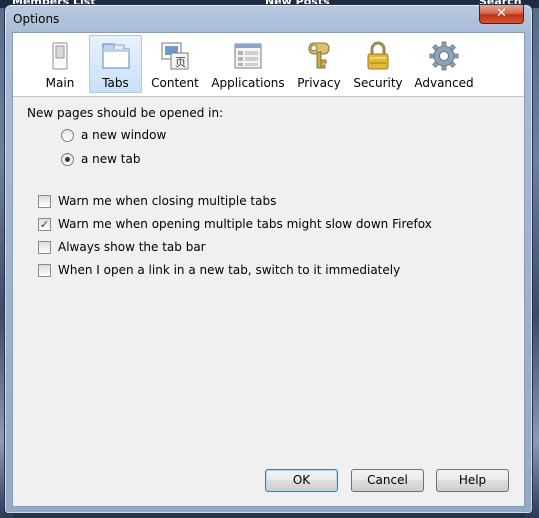  What do you see at coordinates (60, 56) in the screenshot?
I see `switch-icon` at bounding box center [60, 56].